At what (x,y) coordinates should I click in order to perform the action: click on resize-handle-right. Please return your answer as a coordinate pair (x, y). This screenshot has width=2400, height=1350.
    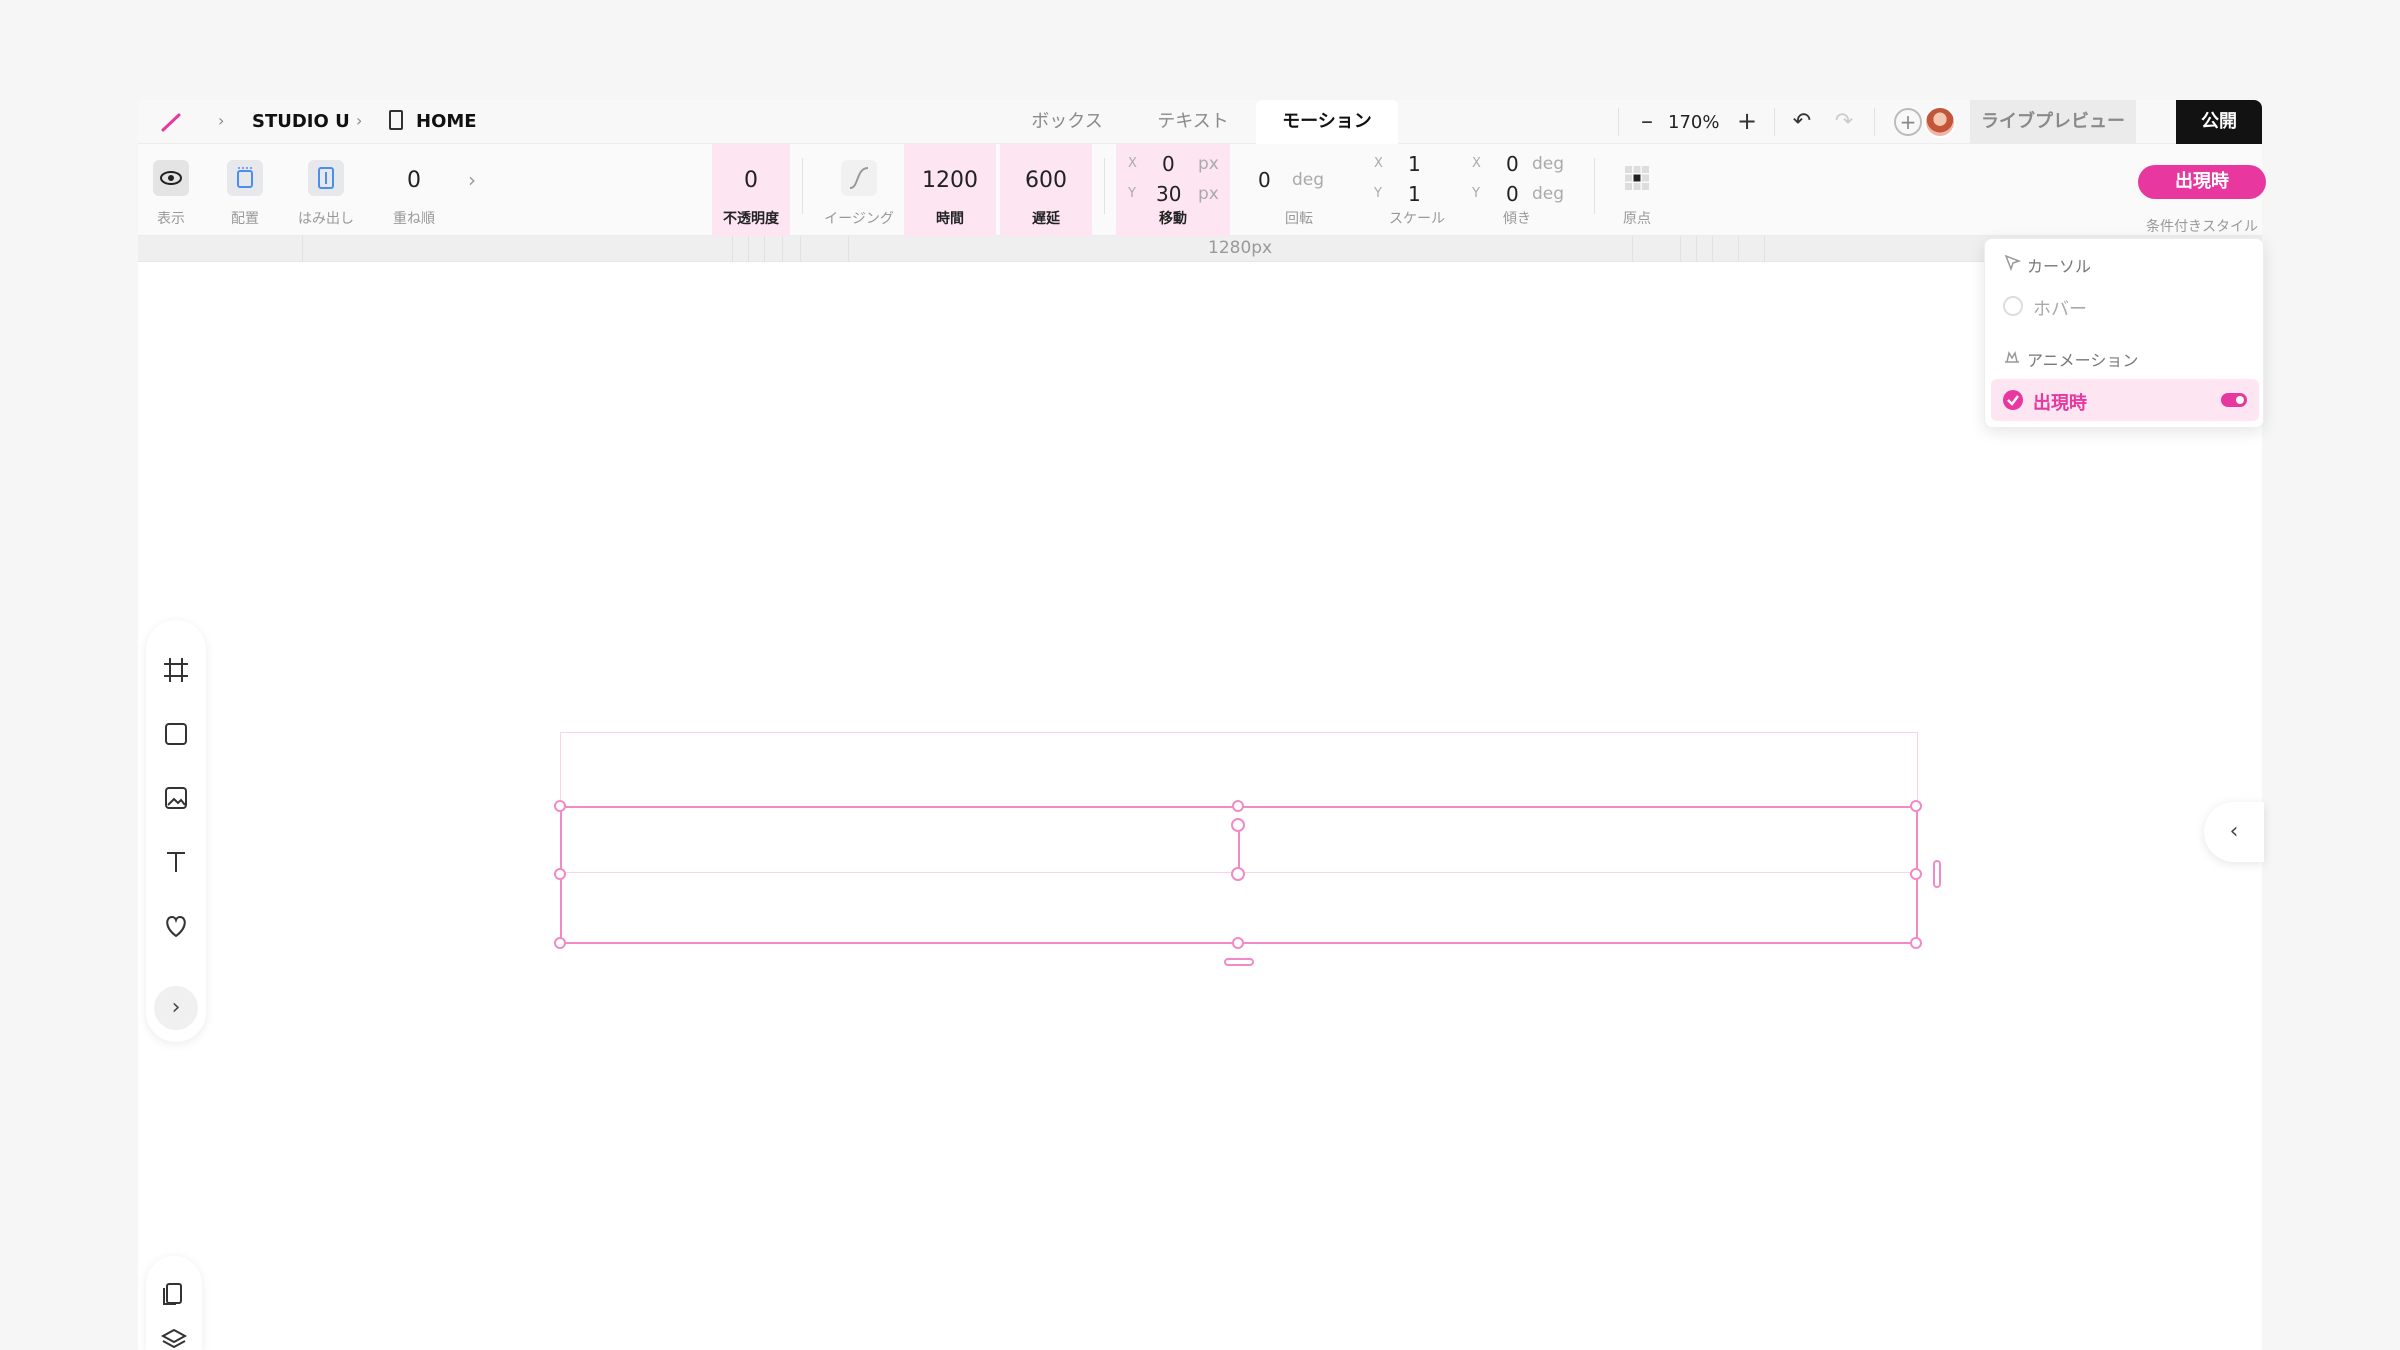
    Looking at the image, I should click on (1916, 874).